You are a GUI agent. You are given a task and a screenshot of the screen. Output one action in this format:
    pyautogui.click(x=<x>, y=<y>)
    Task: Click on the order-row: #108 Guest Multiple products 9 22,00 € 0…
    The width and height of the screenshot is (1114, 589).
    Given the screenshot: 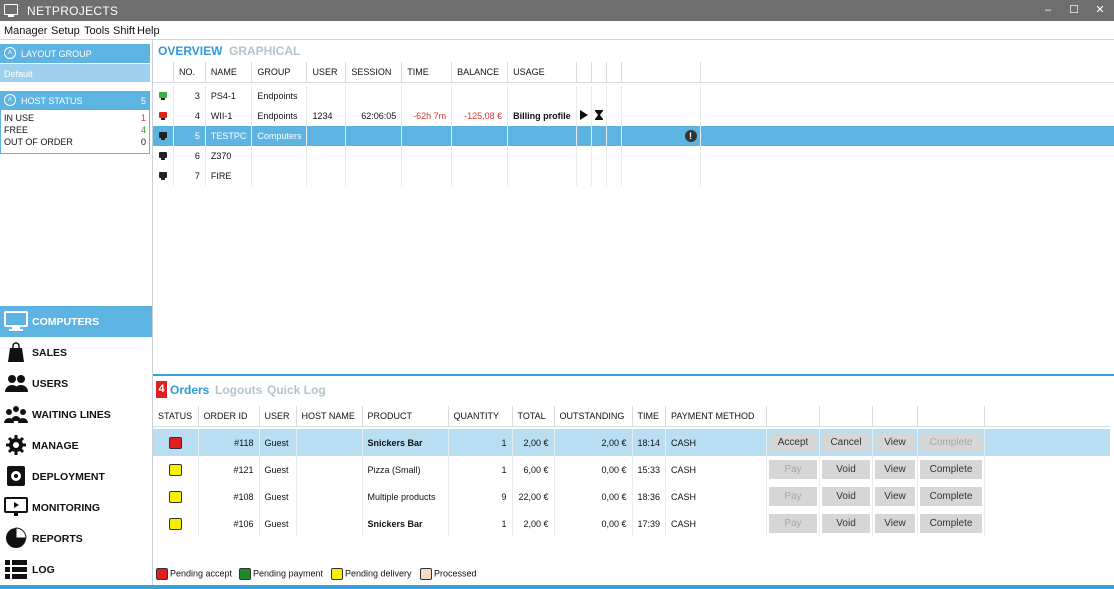 What is the action you would take?
    pyautogui.click(x=631, y=496)
    